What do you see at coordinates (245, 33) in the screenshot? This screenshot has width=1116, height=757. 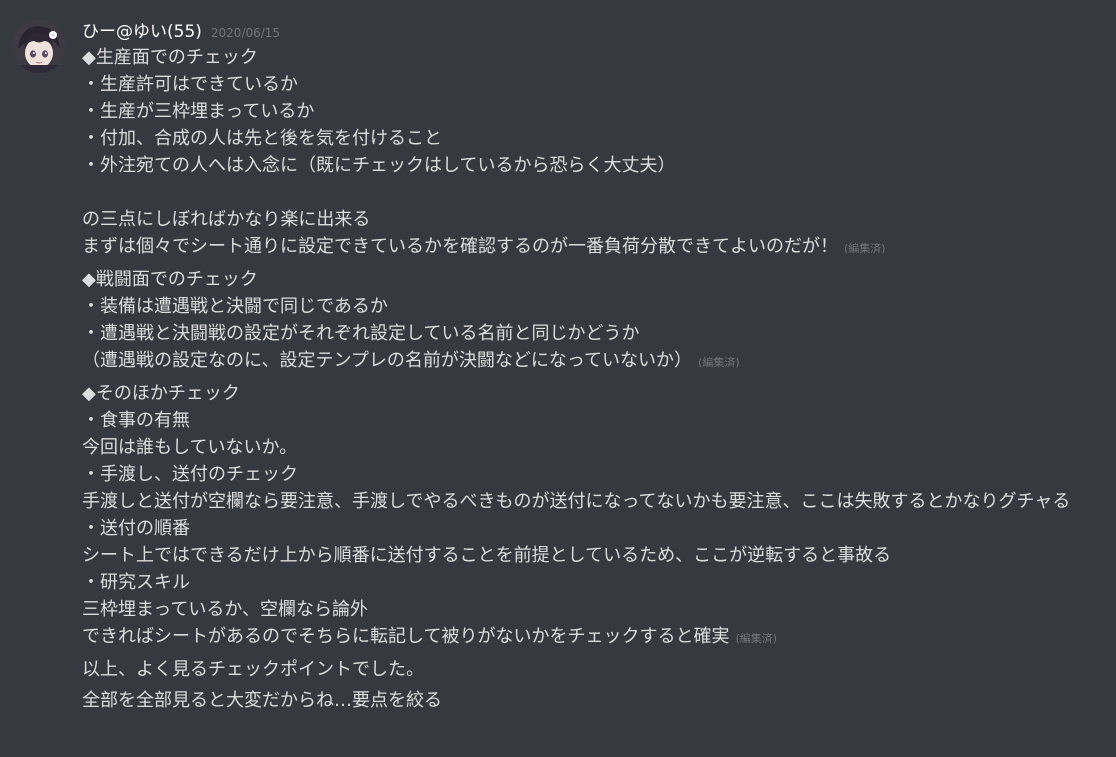 I see `timestamp: 2020/06/15` at bounding box center [245, 33].